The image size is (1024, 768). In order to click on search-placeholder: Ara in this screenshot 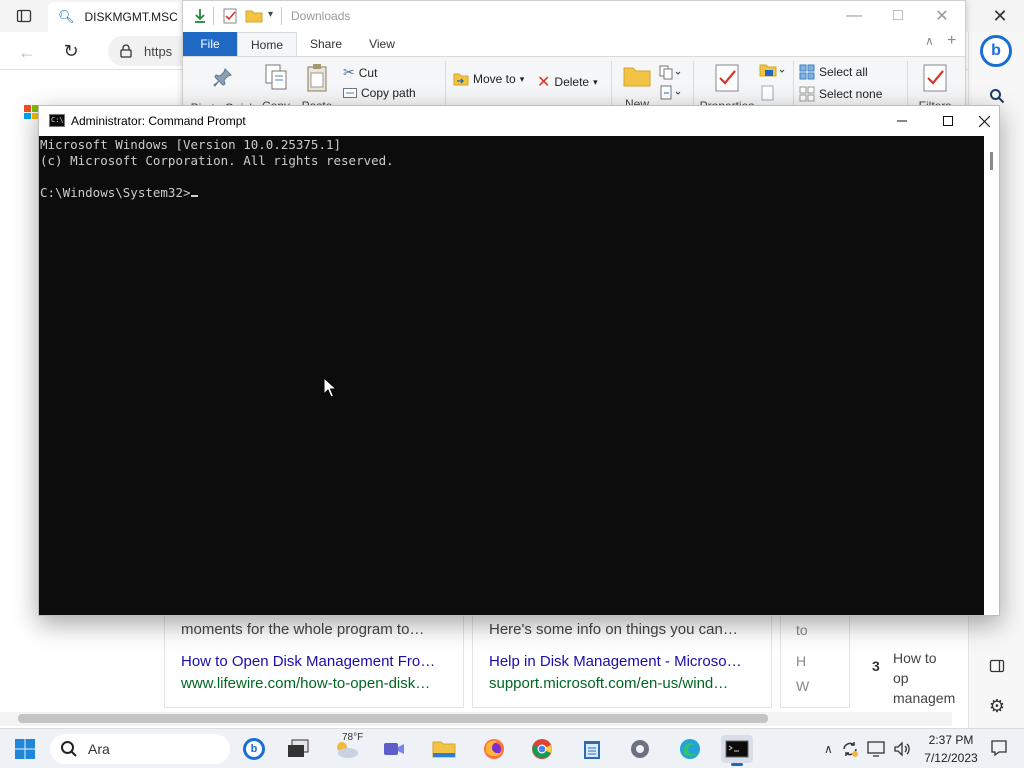, I will do `click(99, 749)`.